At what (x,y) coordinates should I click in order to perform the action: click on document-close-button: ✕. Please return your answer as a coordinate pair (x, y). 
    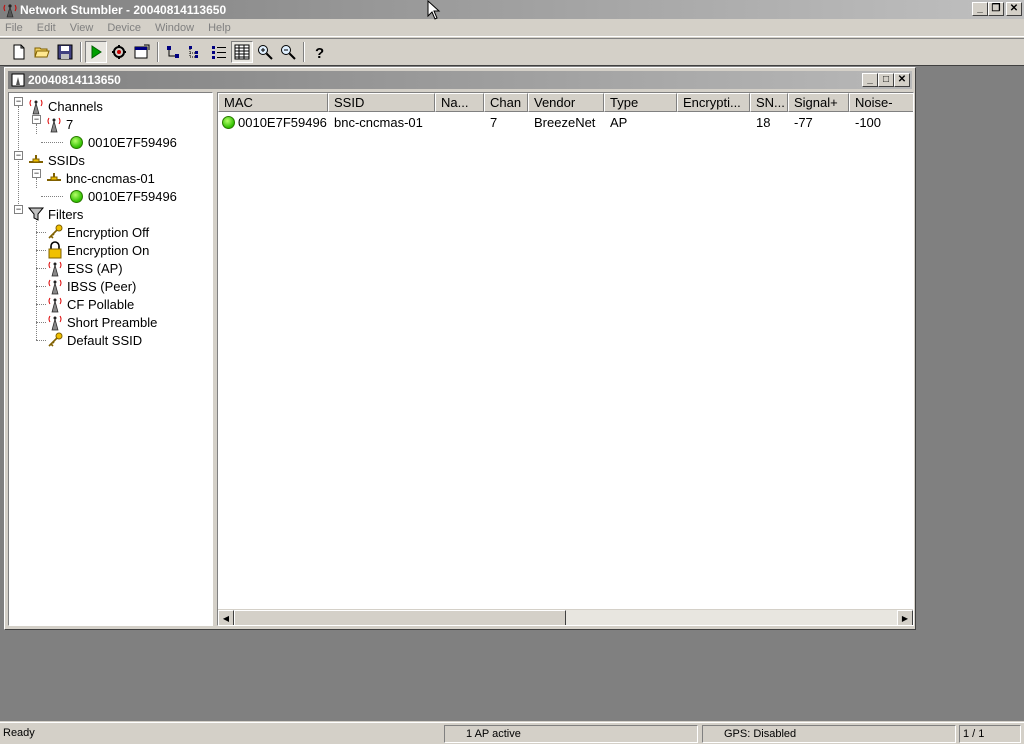
    Looking at the image, I should click on (902, 80).